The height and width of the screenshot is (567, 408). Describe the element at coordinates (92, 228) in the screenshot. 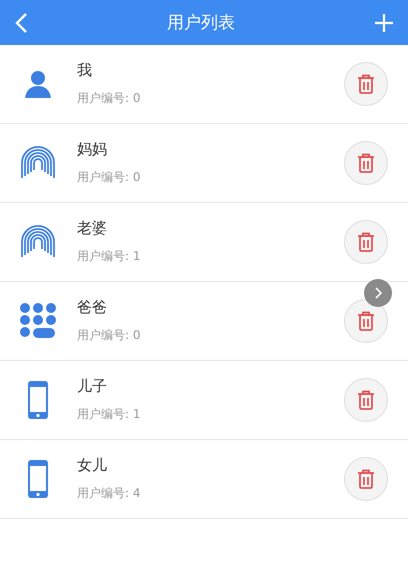

I see `user-name: 老婆` at that location.